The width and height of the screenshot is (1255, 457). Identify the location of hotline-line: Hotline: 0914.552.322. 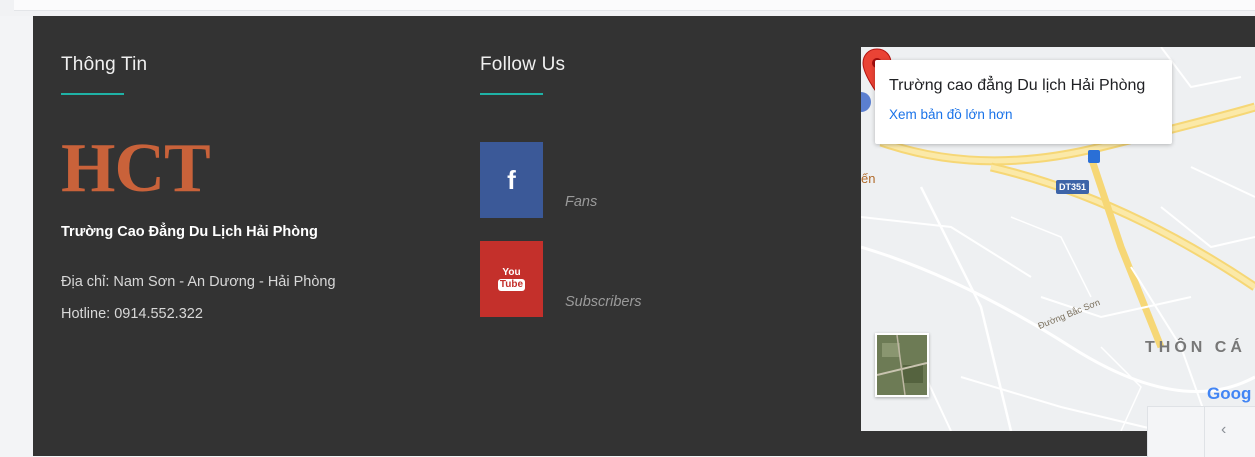
(132, 314).